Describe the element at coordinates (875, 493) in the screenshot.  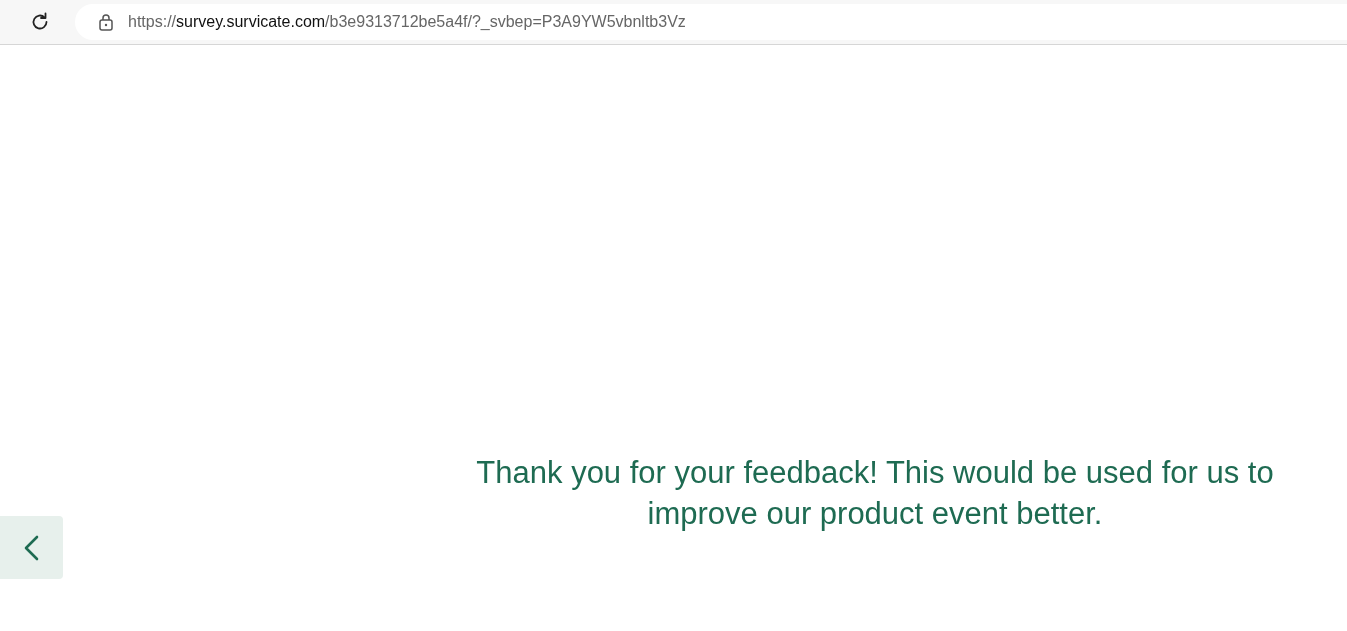
I see `thank-you-message: Thank you for your feedback! This would be used for us to improve our product event better.` at that location.